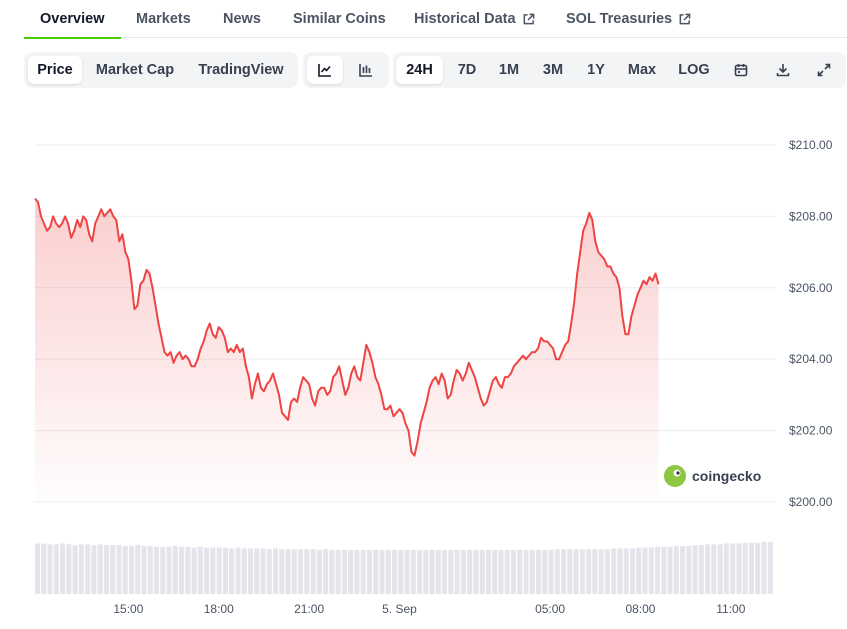 This screenshot has width=847, height=629. I want to click on x-tick-label: 18:00, so click(219, 609).